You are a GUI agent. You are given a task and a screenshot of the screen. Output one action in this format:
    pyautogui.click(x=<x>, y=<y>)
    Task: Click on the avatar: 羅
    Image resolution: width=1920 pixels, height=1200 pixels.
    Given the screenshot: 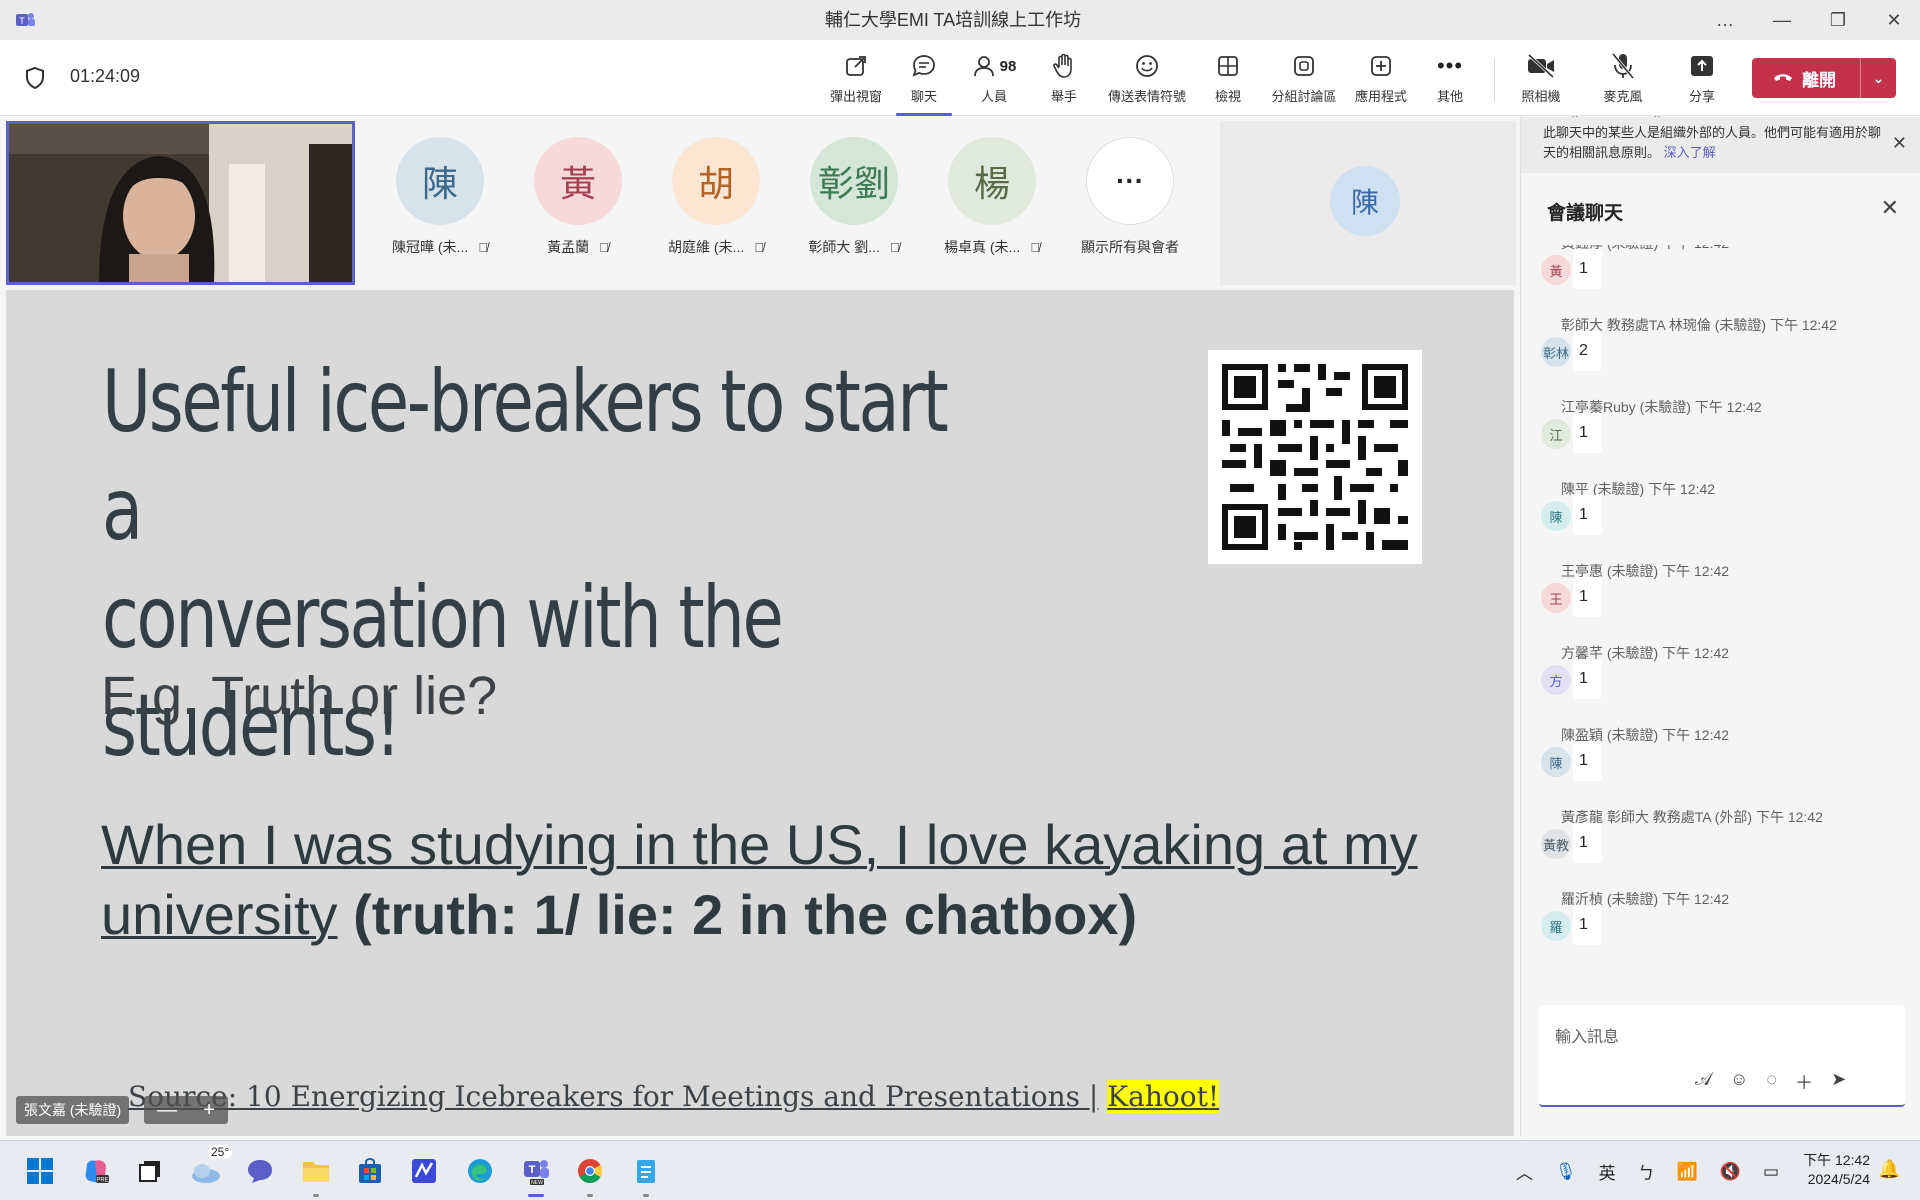 What is the action you would take?
    pyautogui.click(x=1556, y=926)
    